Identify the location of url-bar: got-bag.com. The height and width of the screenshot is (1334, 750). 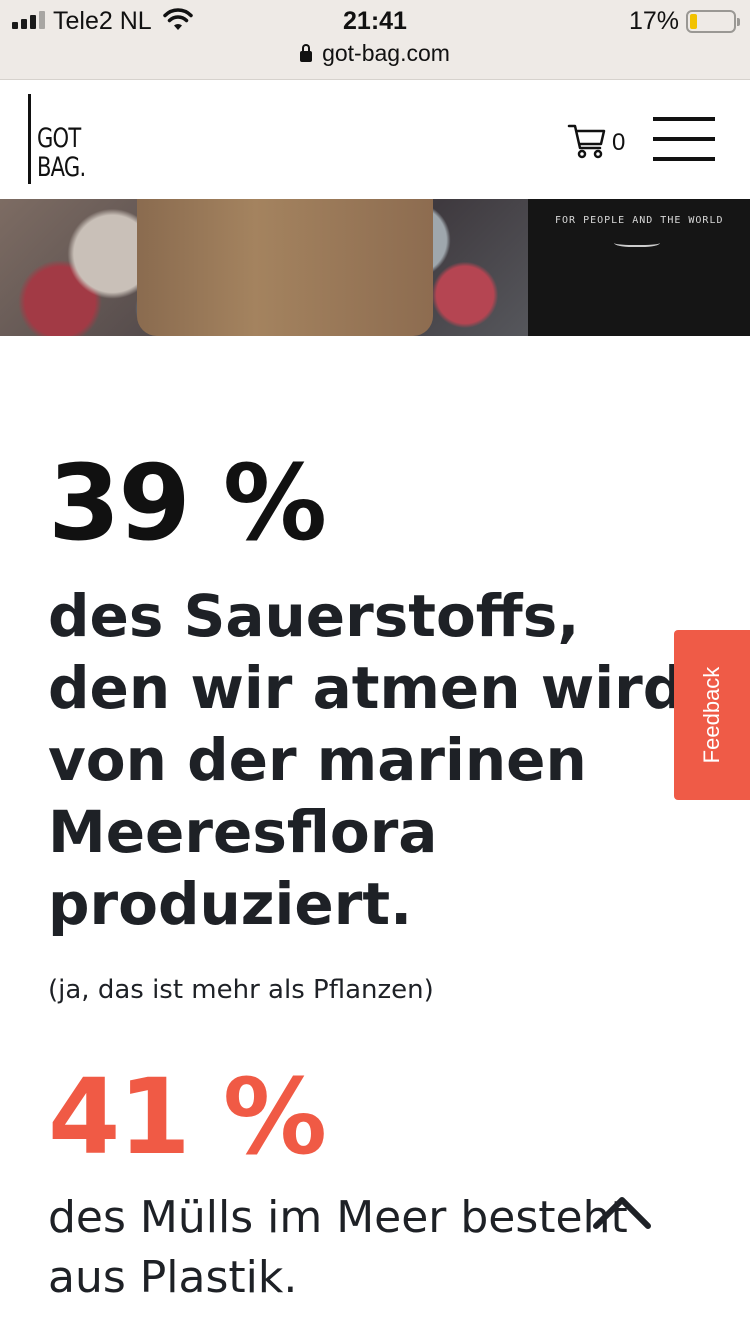
(375, 55).